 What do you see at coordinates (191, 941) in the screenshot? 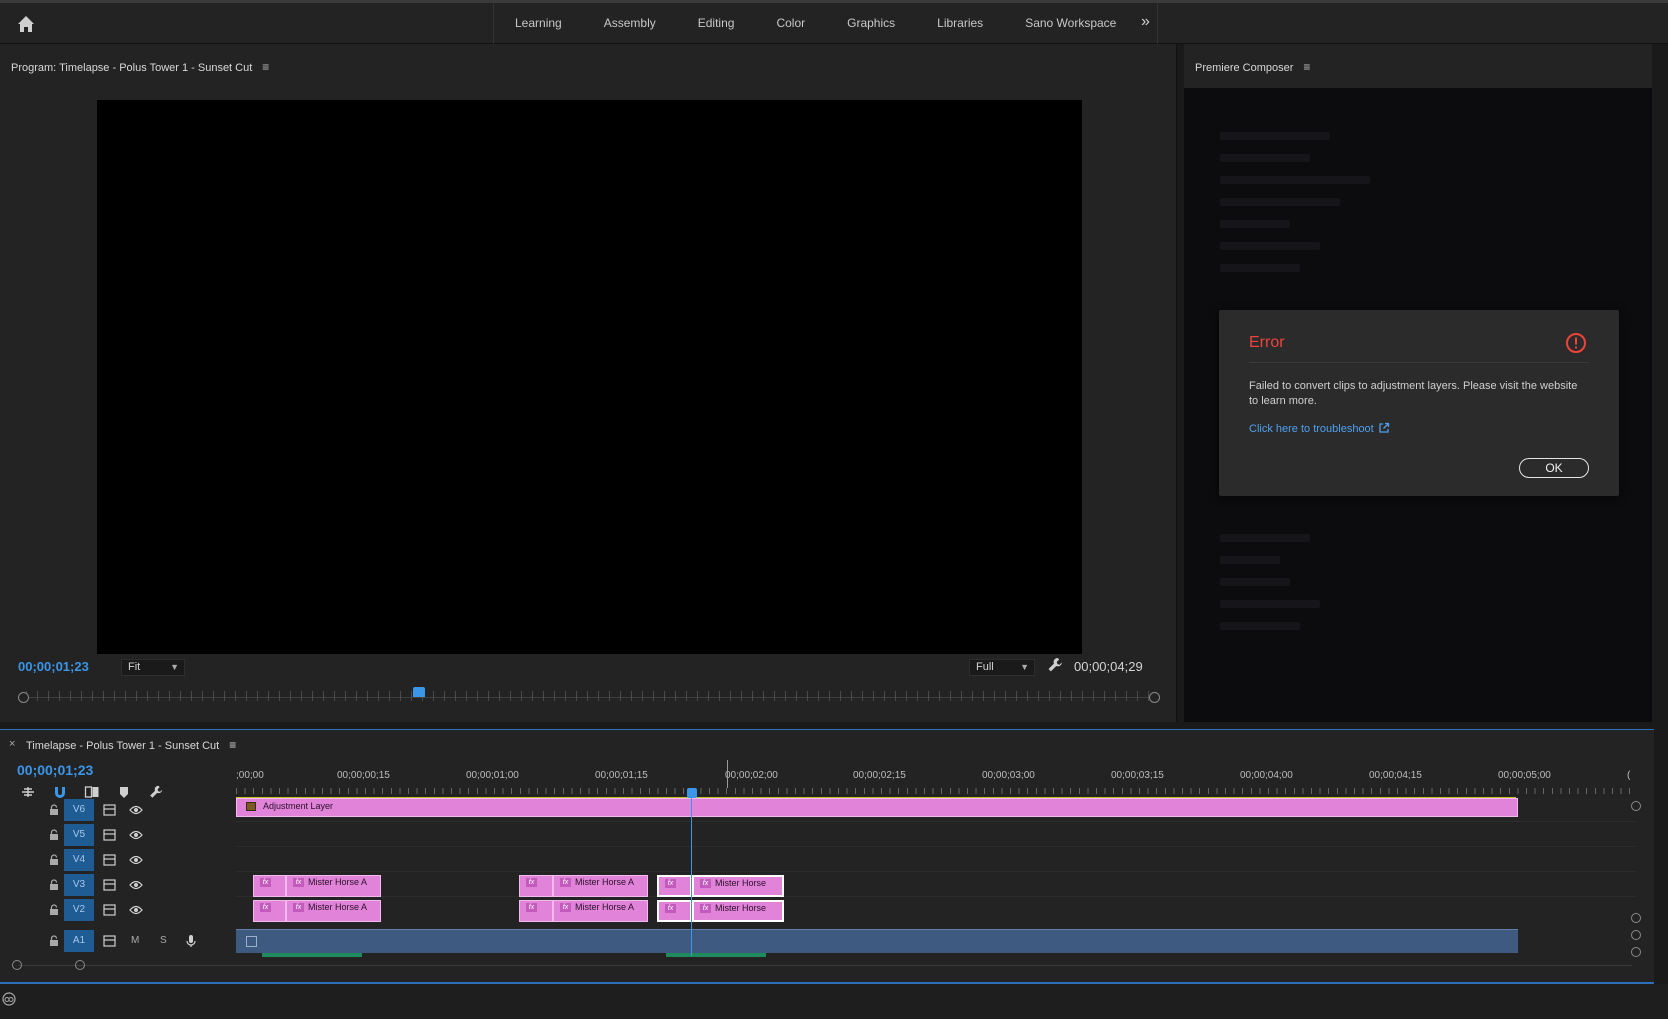
I see `microphone-icon` at bounding box center [191, 941].